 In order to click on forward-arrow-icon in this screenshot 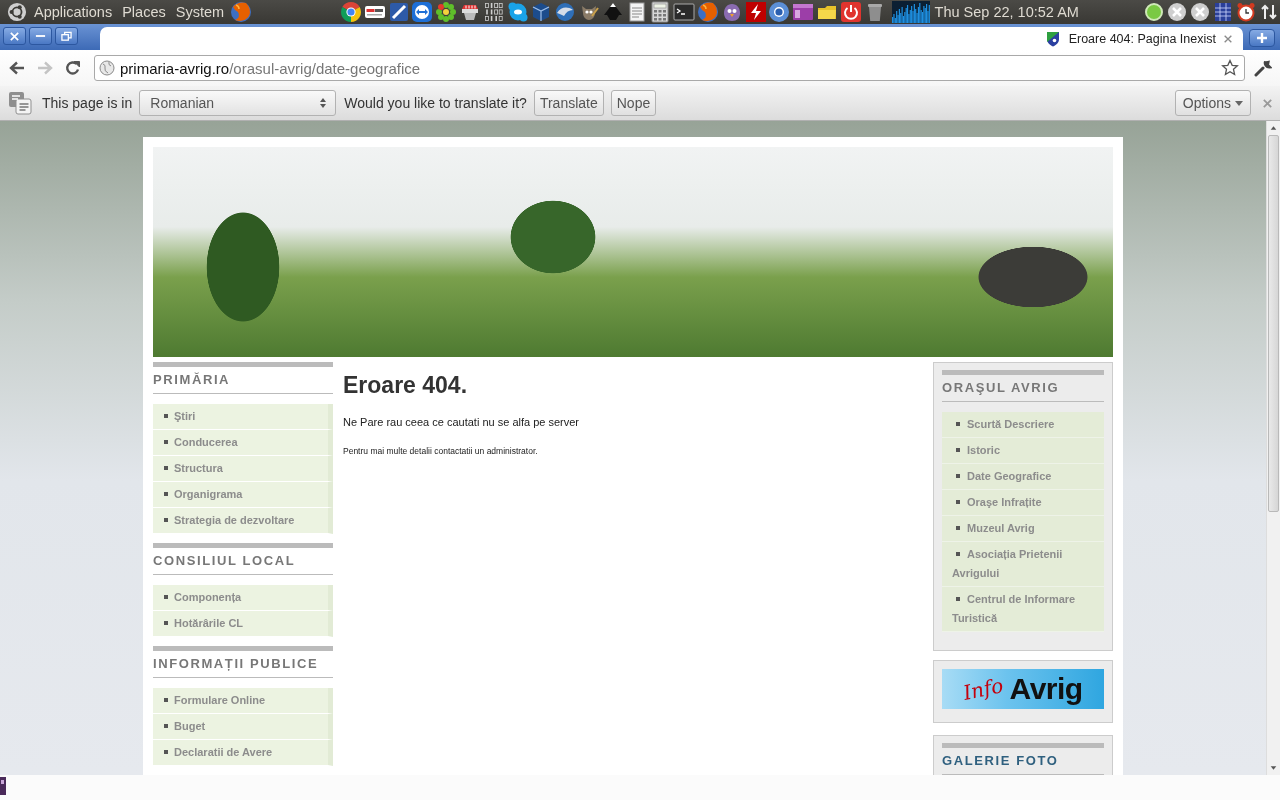, I will do `click(45, 68)`.